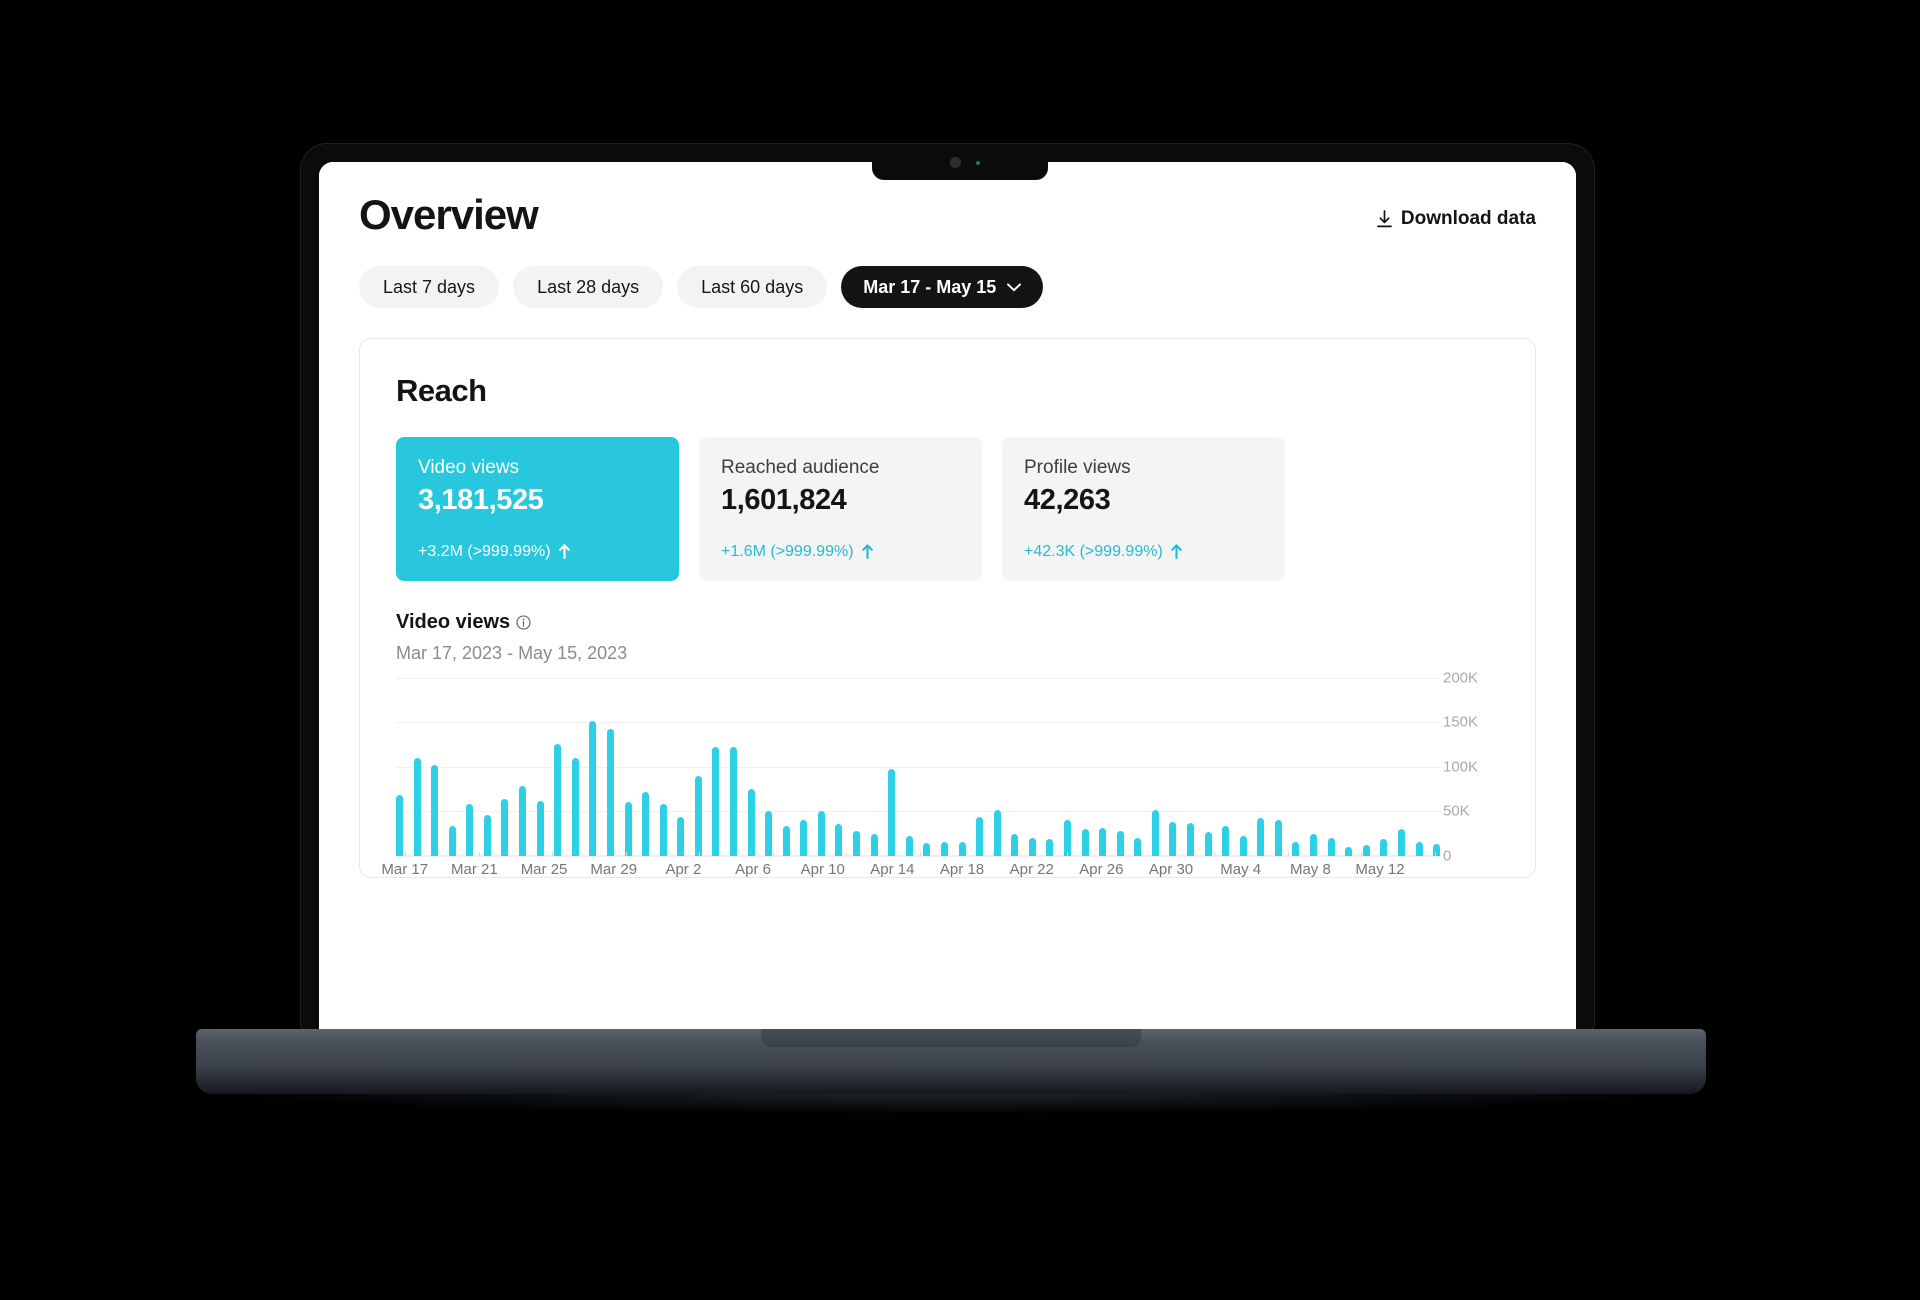 This screenshot has width=1920, height=1300. What do you see at coordinates (822, 869) in the screenshot?
I see `x-axis-tick-label: Apr 10` at bounding box center [822, 869].